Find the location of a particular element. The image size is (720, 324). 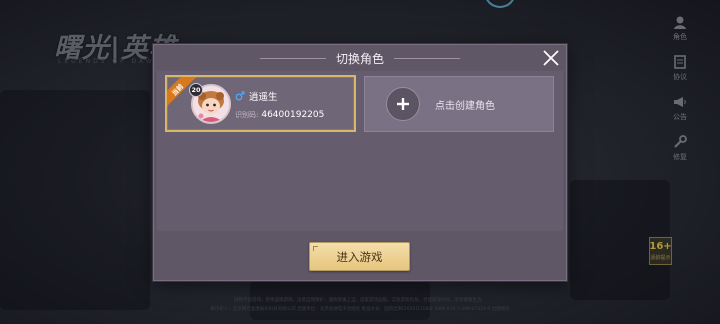

side-menu-item-agreement: 协议 is located at coordinates (680, 74).